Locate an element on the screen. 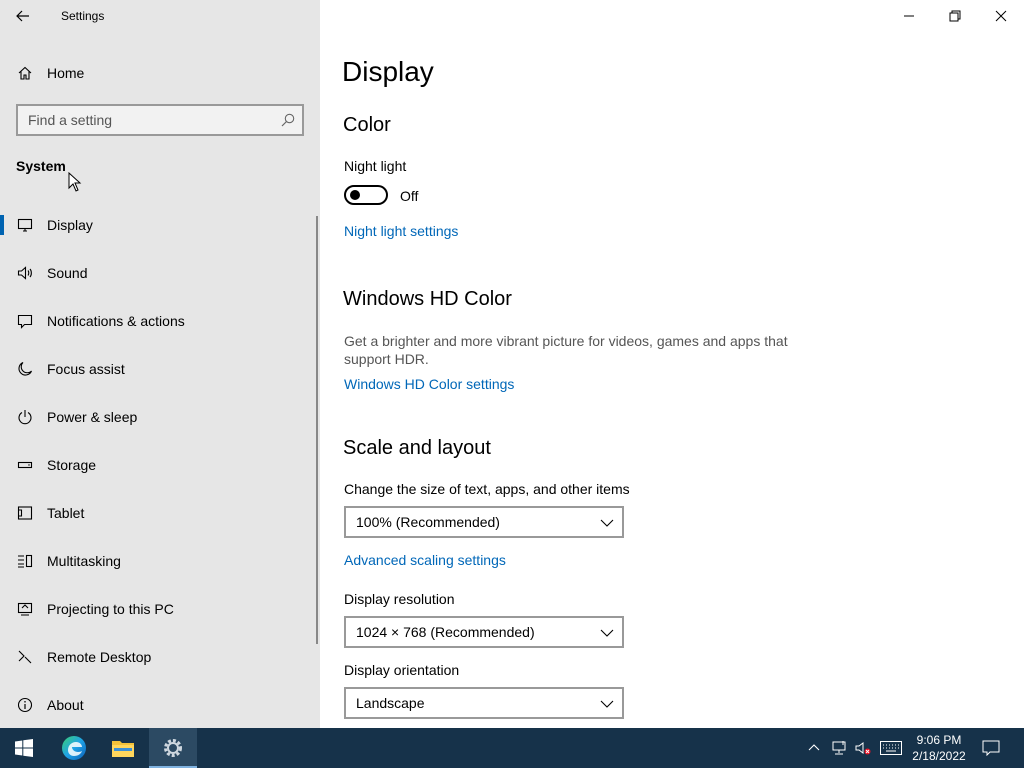  sidebar-item-storage: Storage is located at coordinates (158, 465).